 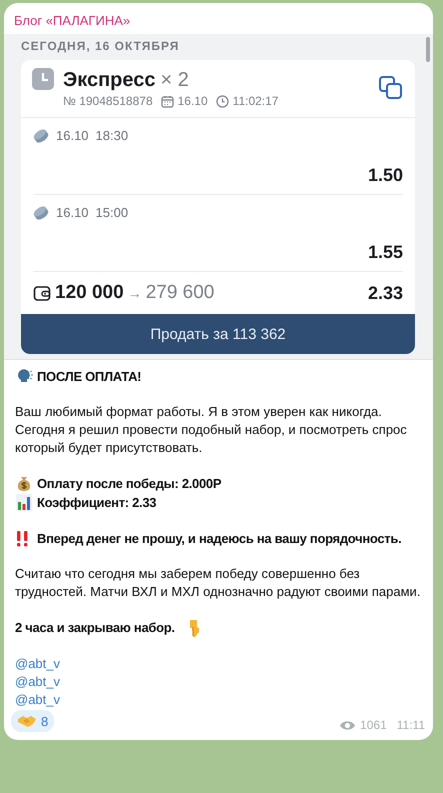 I want to click on sell-button: Продать за 113 362, so click(x=218, y=334).